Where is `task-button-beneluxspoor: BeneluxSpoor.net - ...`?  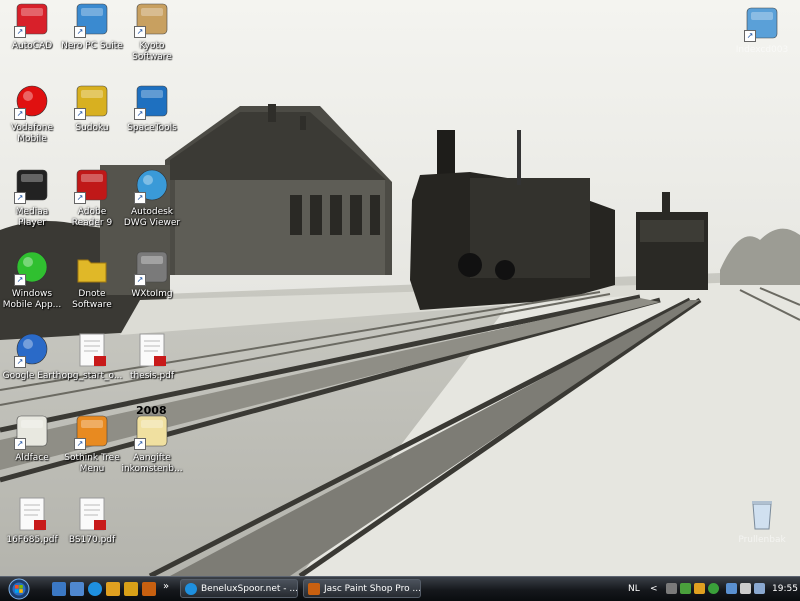 task-button-beneluxspoor: BeneluxSpoor.net - ... is located at coordinates (239, 588).